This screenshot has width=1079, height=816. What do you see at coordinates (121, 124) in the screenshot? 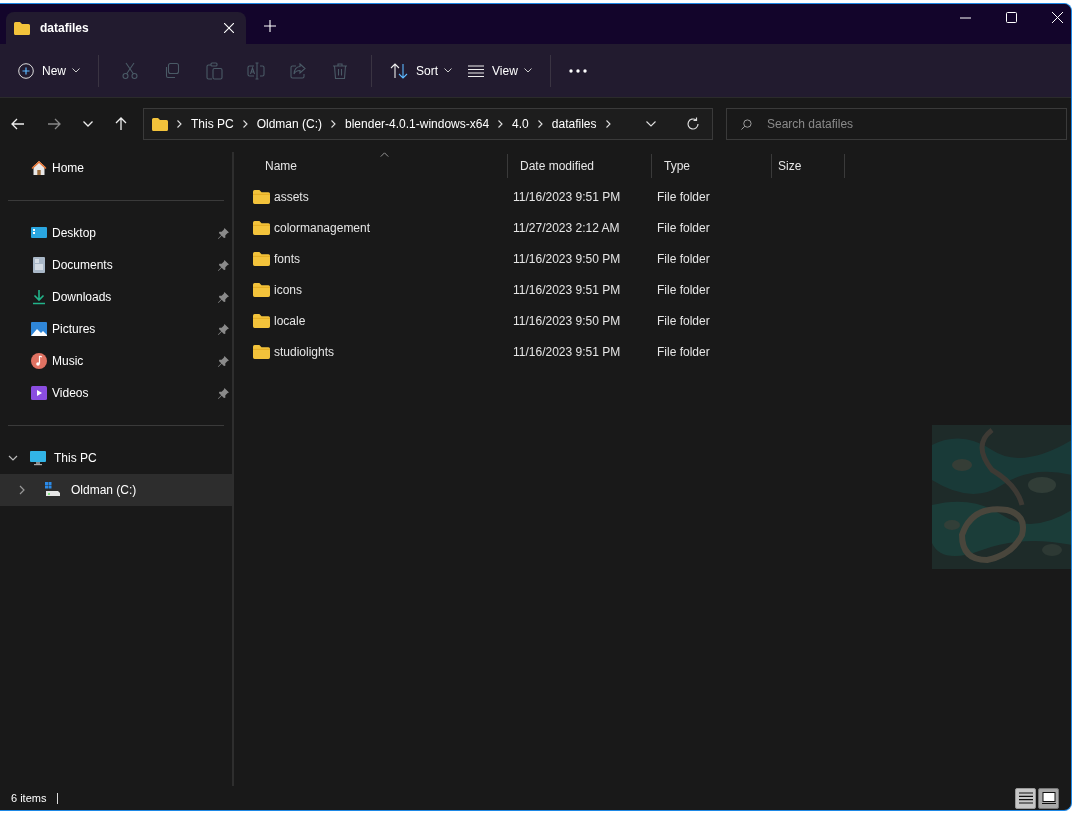
I see `up-icon` at bounding box center [121, 124].